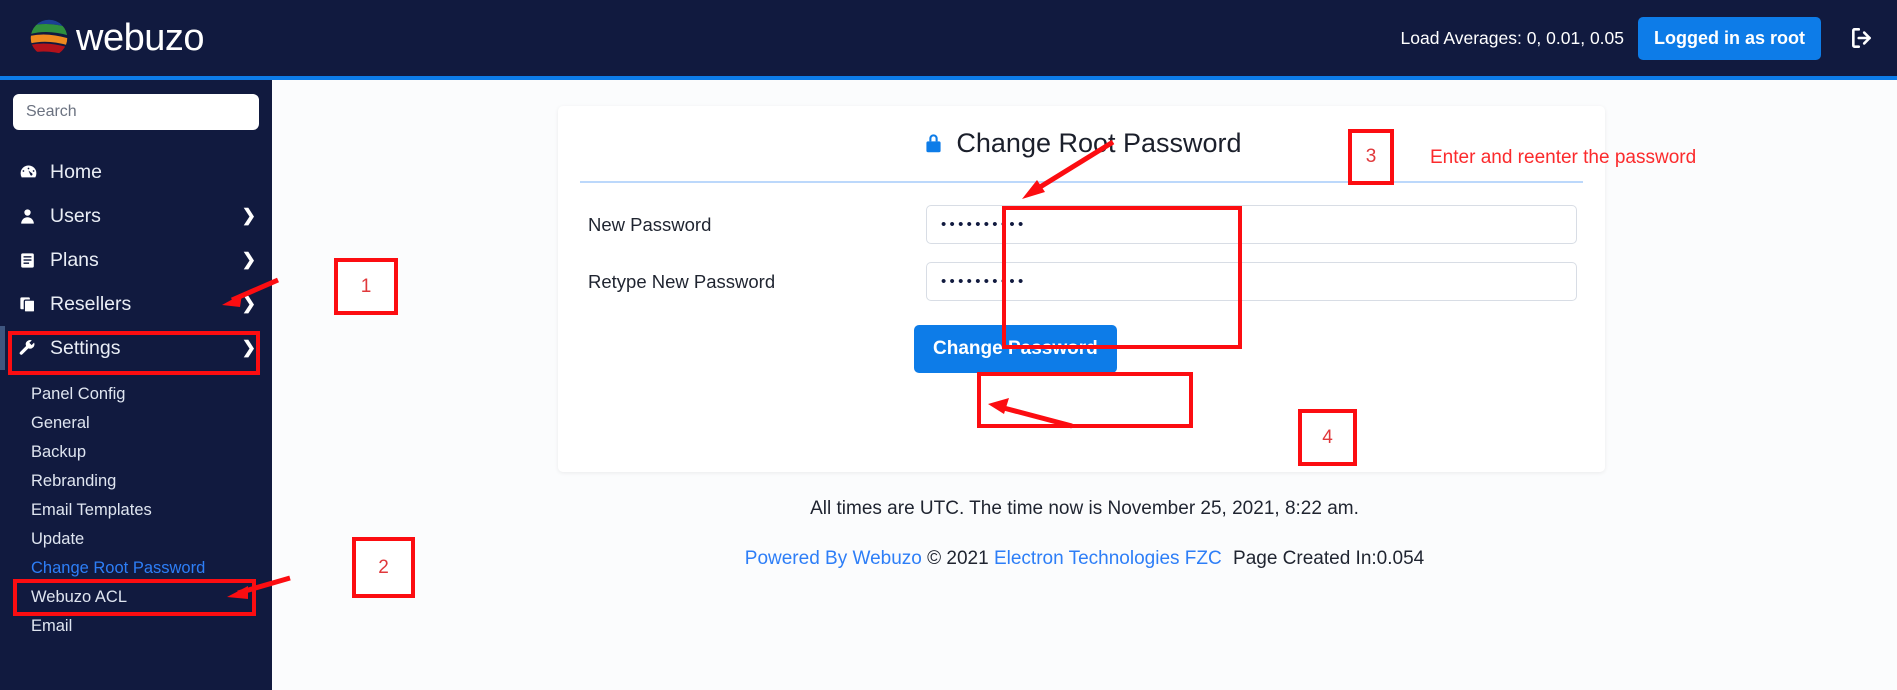  I want to click on brand-logo: webuzo, so click(115, 38).